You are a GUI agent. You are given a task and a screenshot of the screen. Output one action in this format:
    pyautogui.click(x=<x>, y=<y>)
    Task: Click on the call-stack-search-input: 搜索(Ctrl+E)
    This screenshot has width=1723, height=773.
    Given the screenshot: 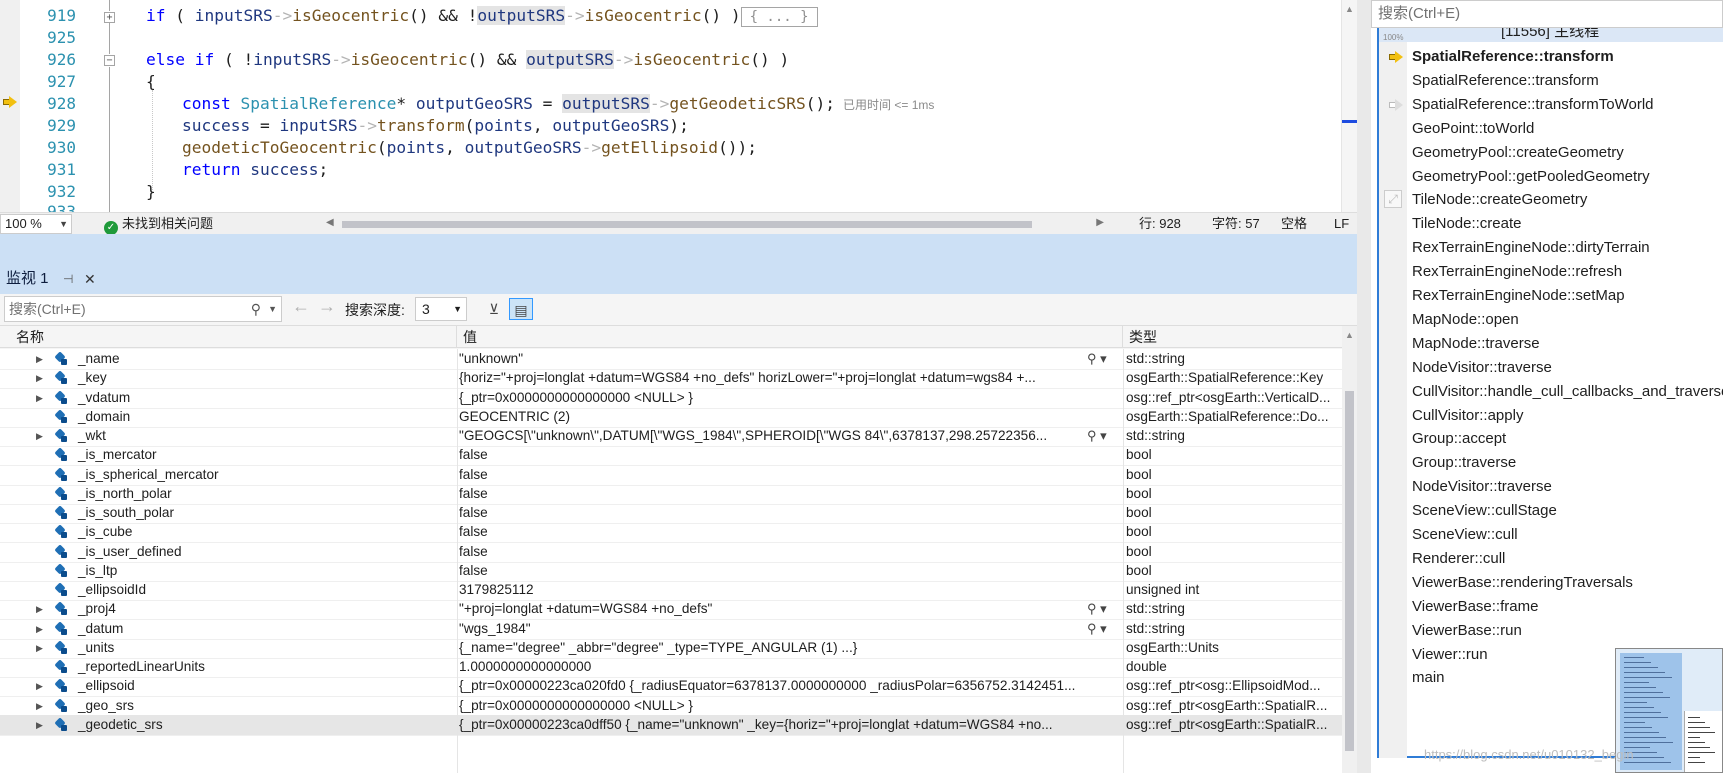 What is the action you would take?
    pyautogui.click(x=1547, y=14)
    